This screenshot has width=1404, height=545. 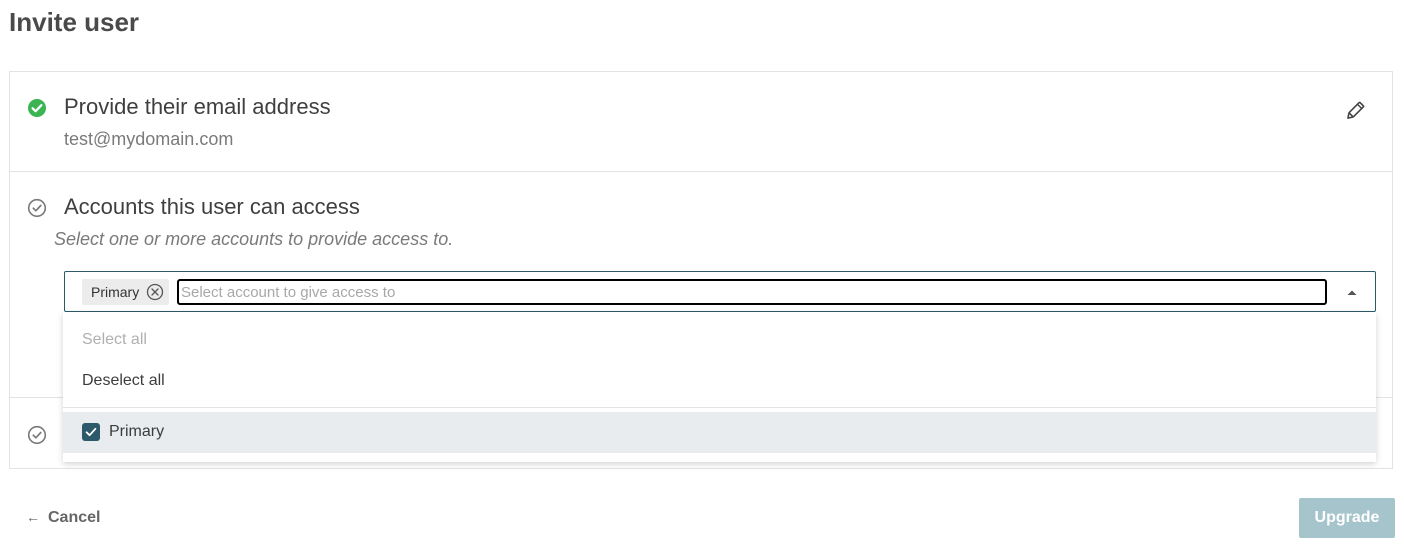 What do you see at coordinates (719, 407) in the screenshot?
I see `dropdown-divider` at bounding box center [719, 407].